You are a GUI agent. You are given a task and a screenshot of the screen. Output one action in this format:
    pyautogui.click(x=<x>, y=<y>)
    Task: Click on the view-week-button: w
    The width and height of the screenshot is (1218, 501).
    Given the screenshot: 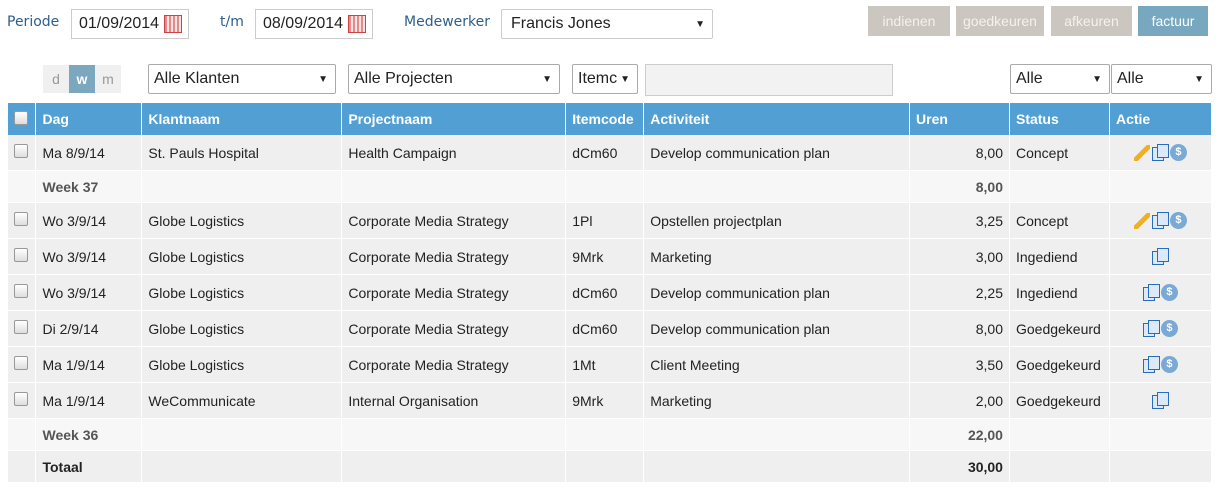 What is the action you would take?
    pyautogui.click(x=82, y=79)
    